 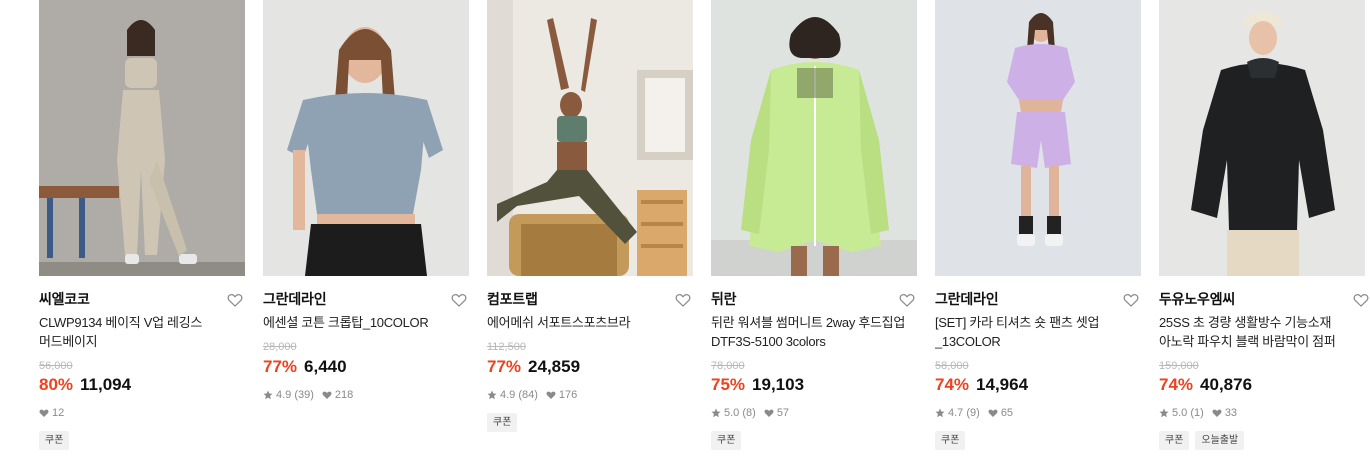 I want to click on product-name-line: 아노락 파우치 블랙 바람막이 점퍼, so click(x=1247, y=341).